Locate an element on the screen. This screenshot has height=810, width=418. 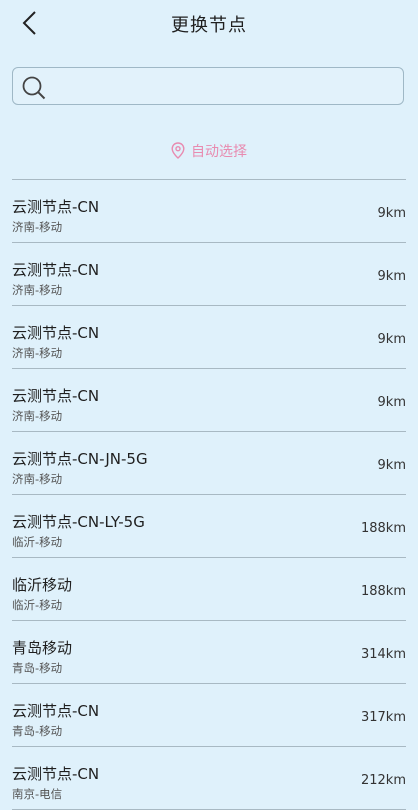
node-item: 云测节点-CN 青岛-移动 317km is located at coordinates (209, 715).